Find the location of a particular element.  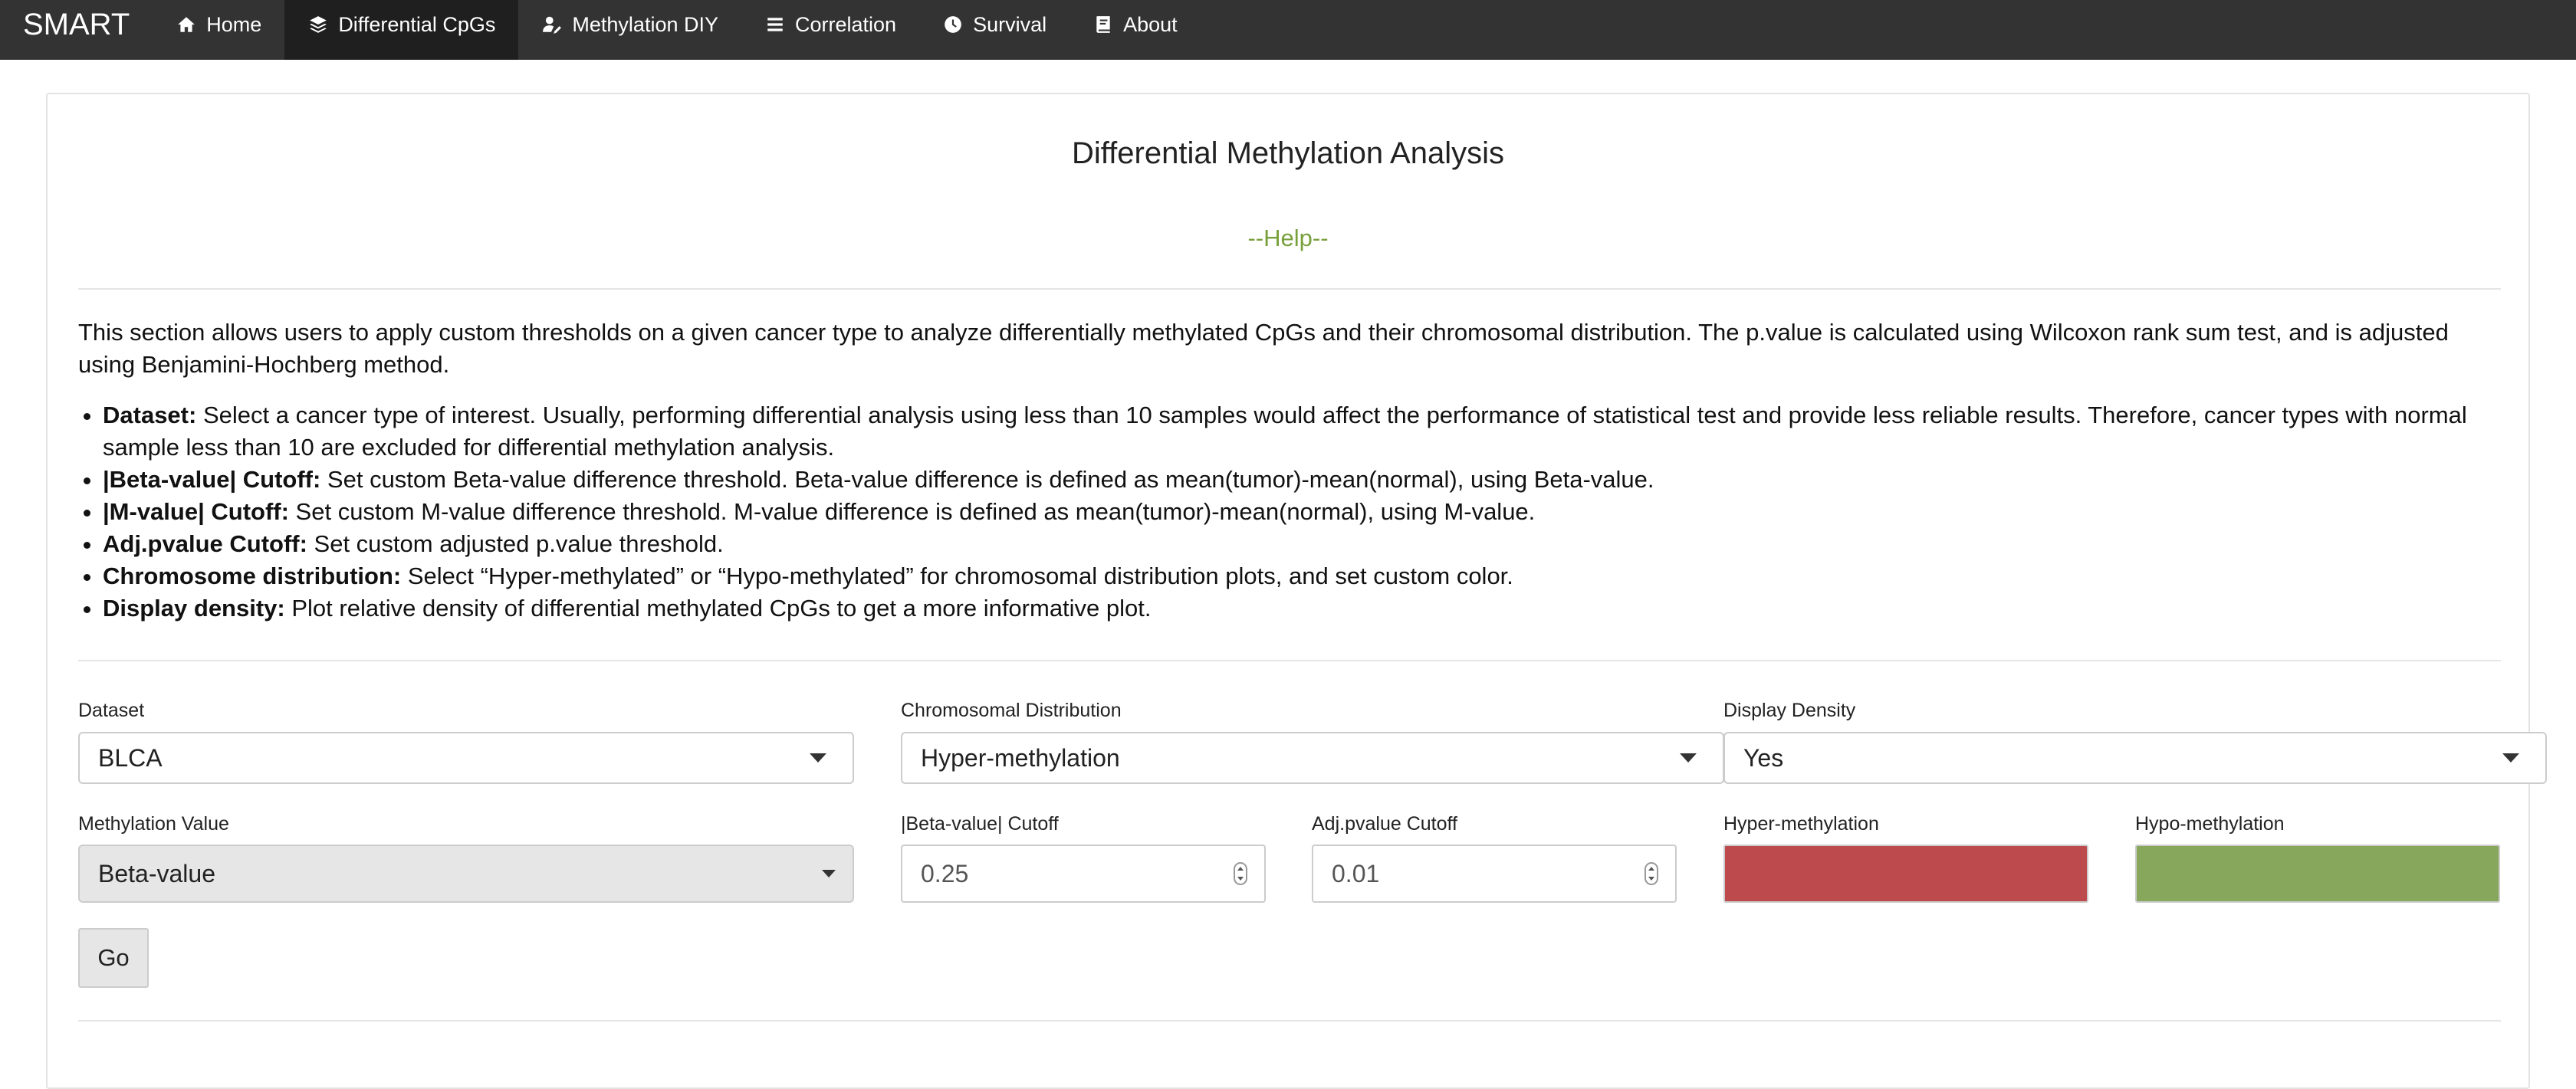

nav-item-about: About is located at coordinates (1136, 24).